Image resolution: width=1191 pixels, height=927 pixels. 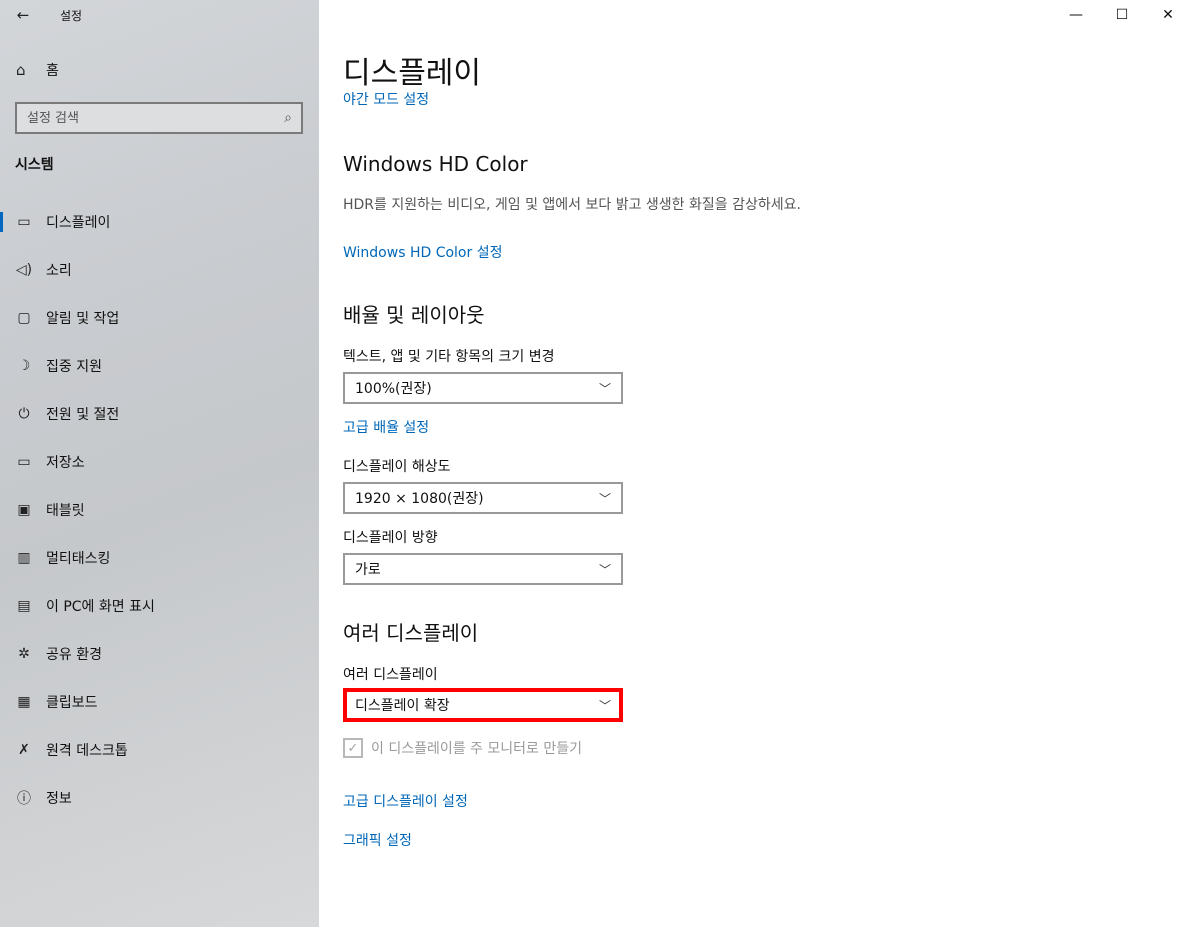 What do you see at coordinates (34, 165) in the screenshot?
I see `section-title-system: 시스템` at bounding box center [34, 165].